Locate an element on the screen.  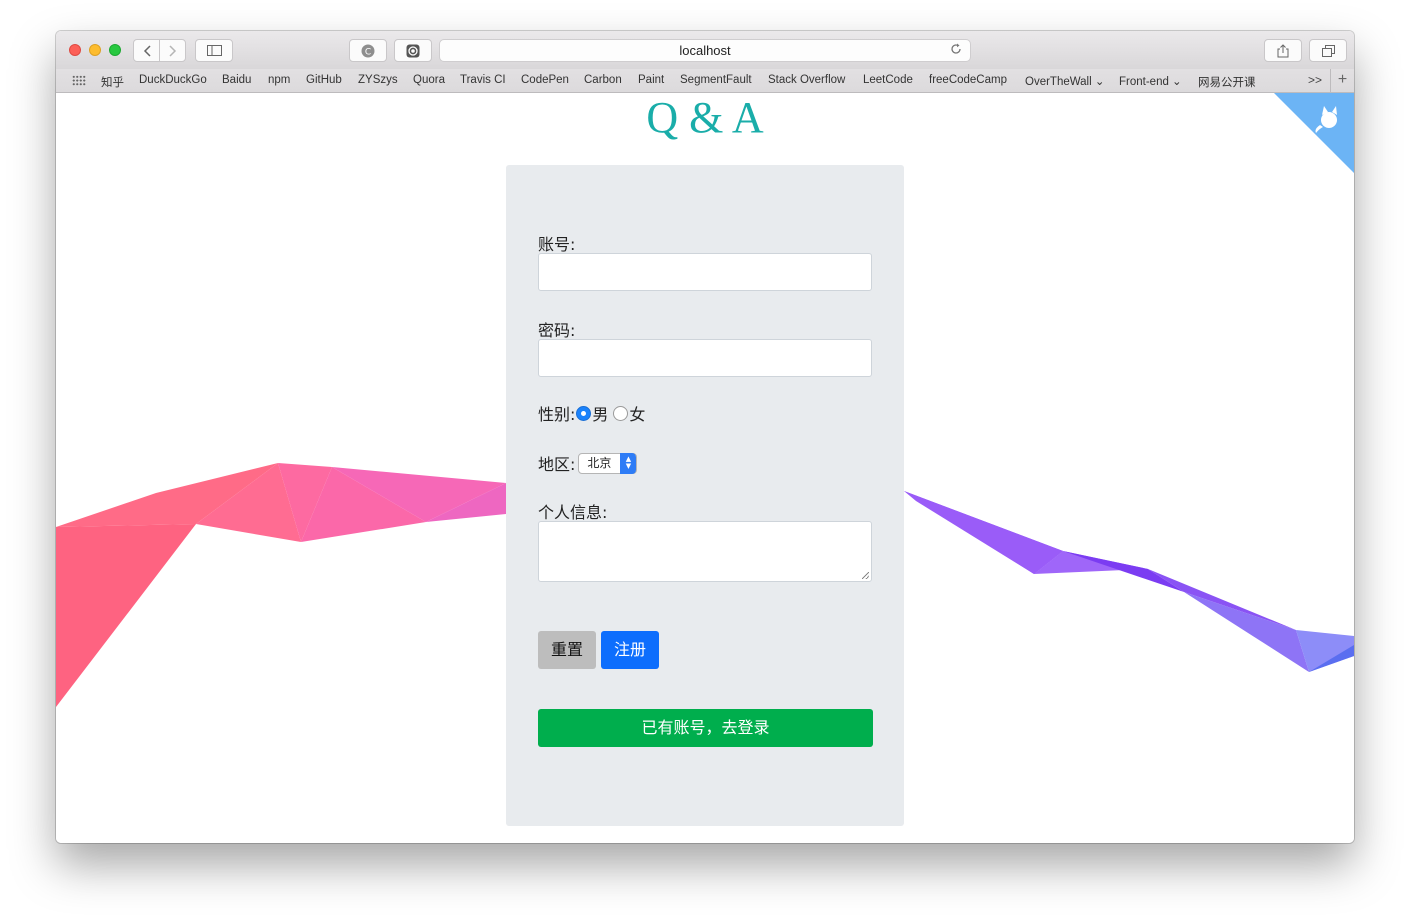
bookmark-codepen: CodePen is located at coordinates (545, 80).